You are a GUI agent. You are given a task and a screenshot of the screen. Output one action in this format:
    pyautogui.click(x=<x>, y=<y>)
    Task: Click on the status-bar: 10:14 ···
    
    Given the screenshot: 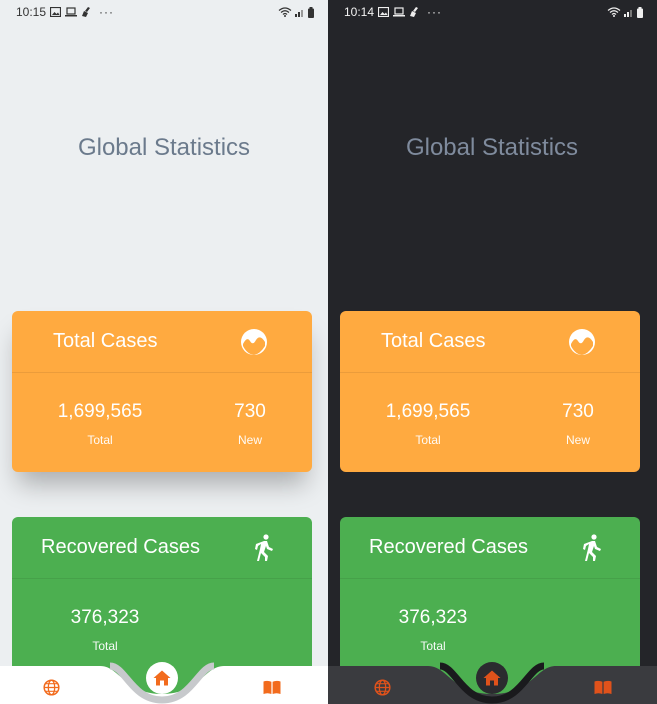 What is the action you would take?
    pyautogui.click(x=492, y=12)
    